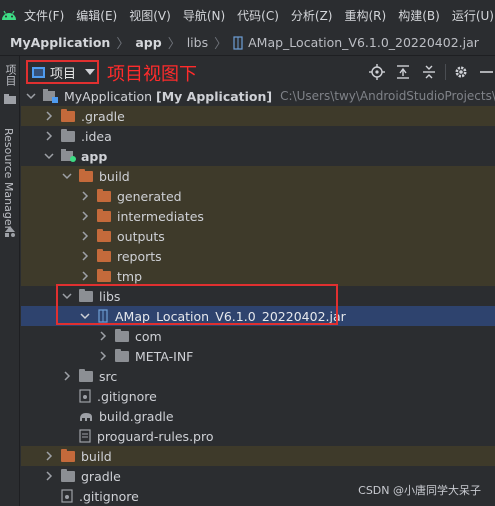 The width and height of the screenshot is (495, 506). Describe the element at coordinates (366, 15) in the screenshot. I see `menu-refactor: 重构(R)` at that location.